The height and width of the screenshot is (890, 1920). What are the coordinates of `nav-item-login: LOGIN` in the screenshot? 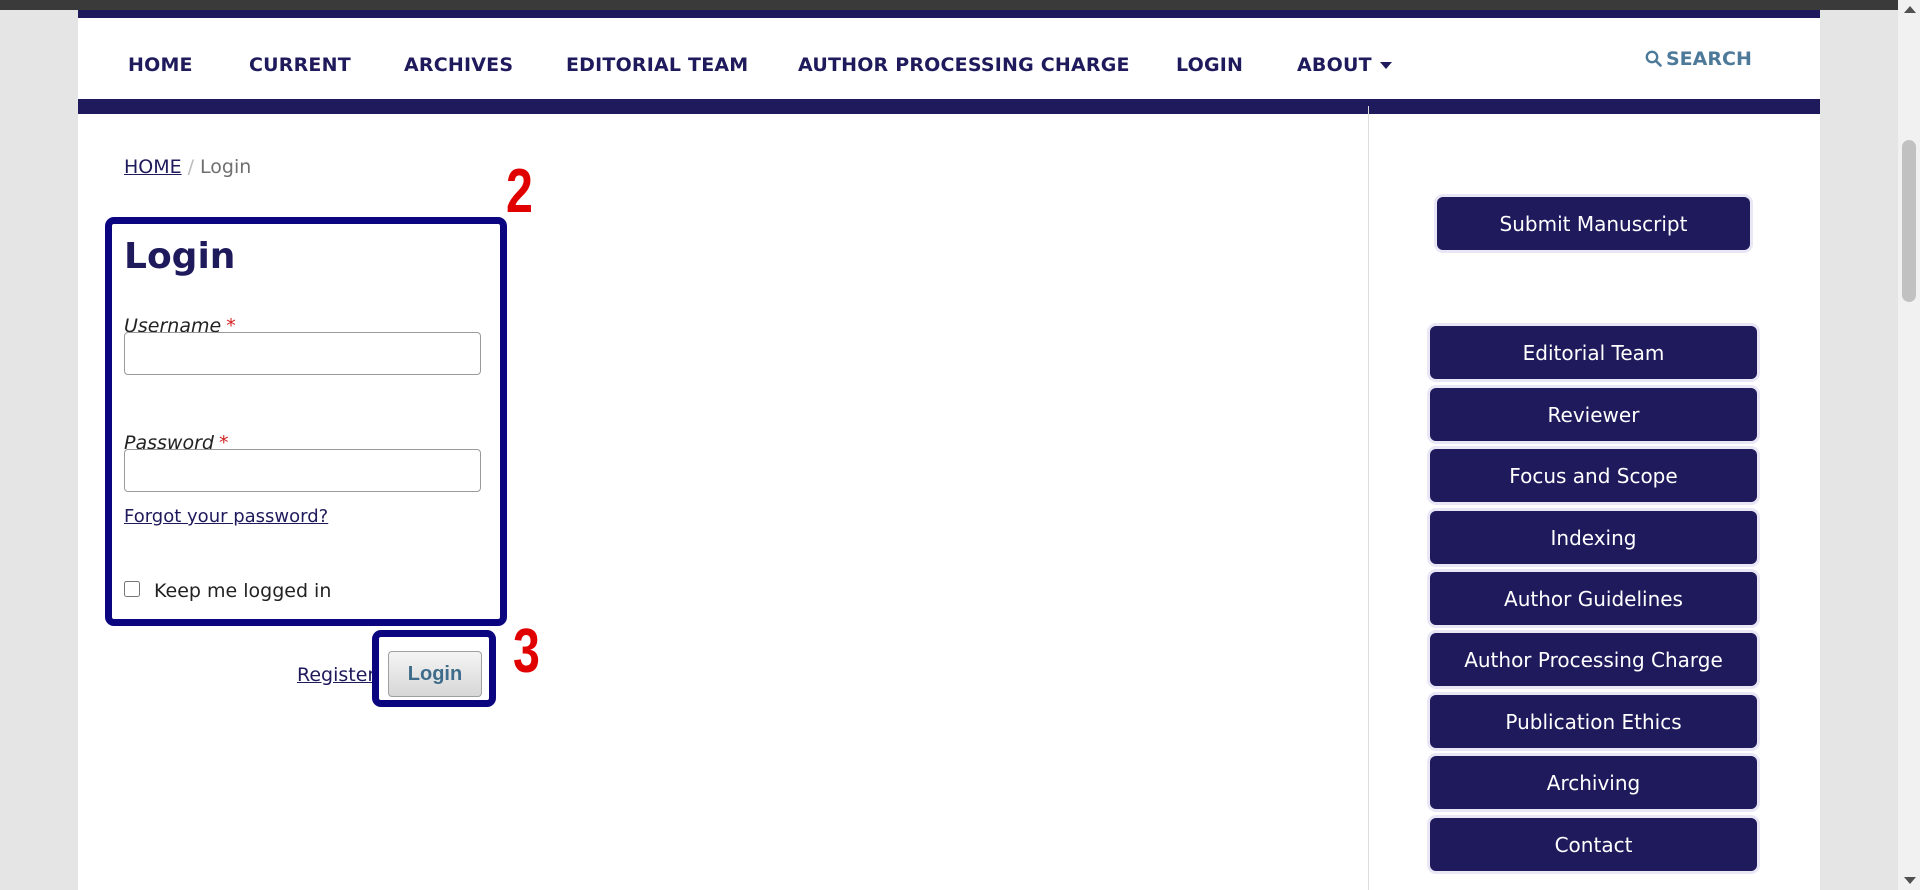 It's located at (1209, 65).